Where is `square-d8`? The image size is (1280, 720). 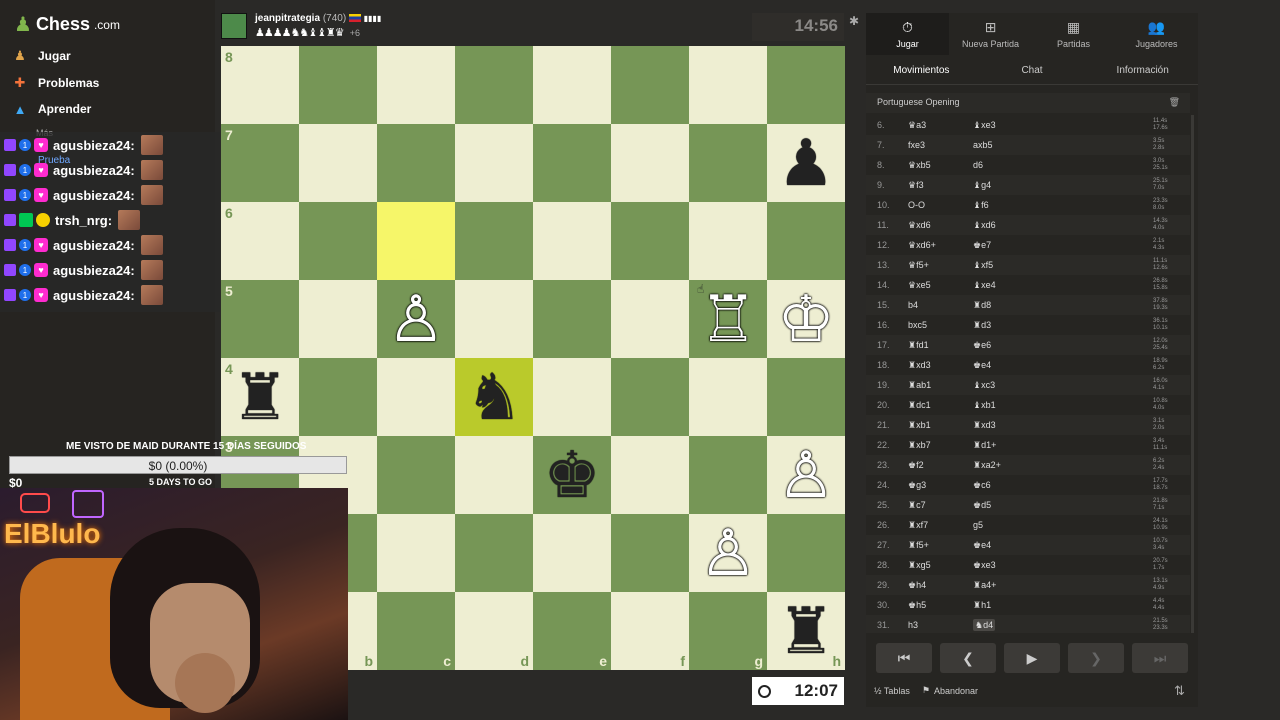
square-d8 is located at coordinates (494, 85).